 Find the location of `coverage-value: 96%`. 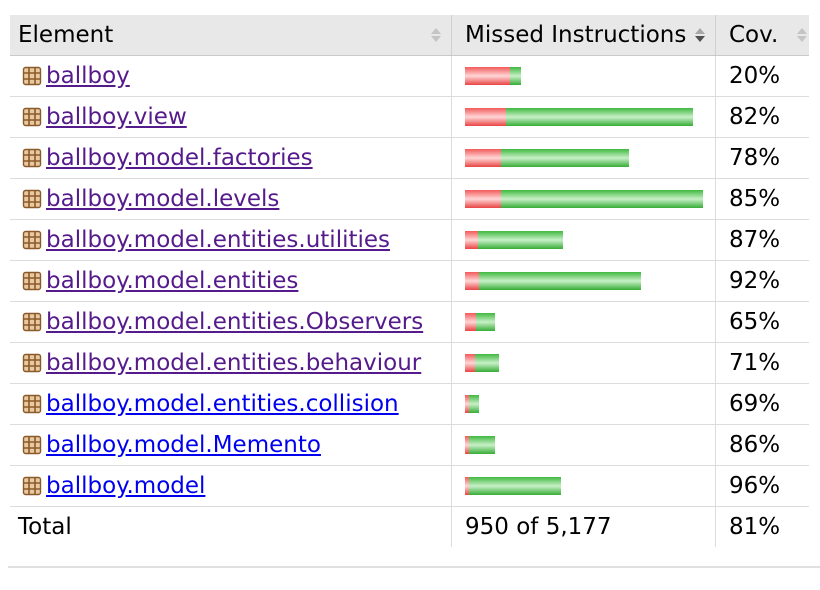

coverage-value: 96% is located at coordinates (762, 486).